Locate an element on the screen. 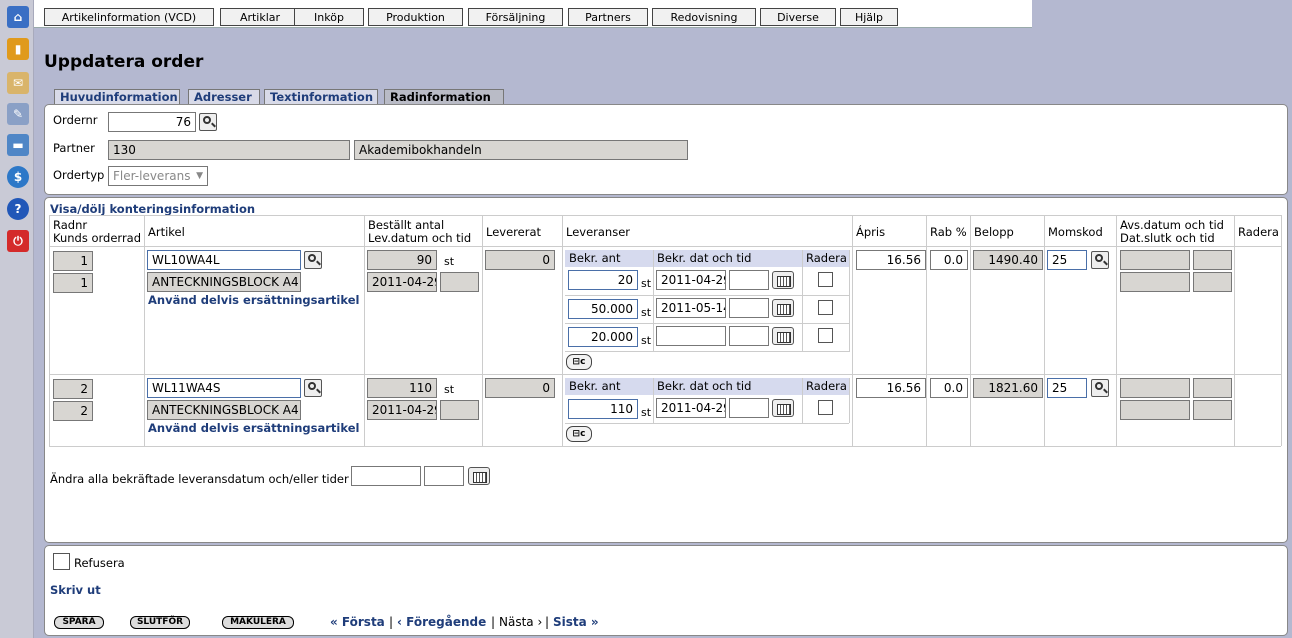 This screenshot has width=1292, height=638. col-header-momskod: Momskod is located at coordinates (1075, 232).